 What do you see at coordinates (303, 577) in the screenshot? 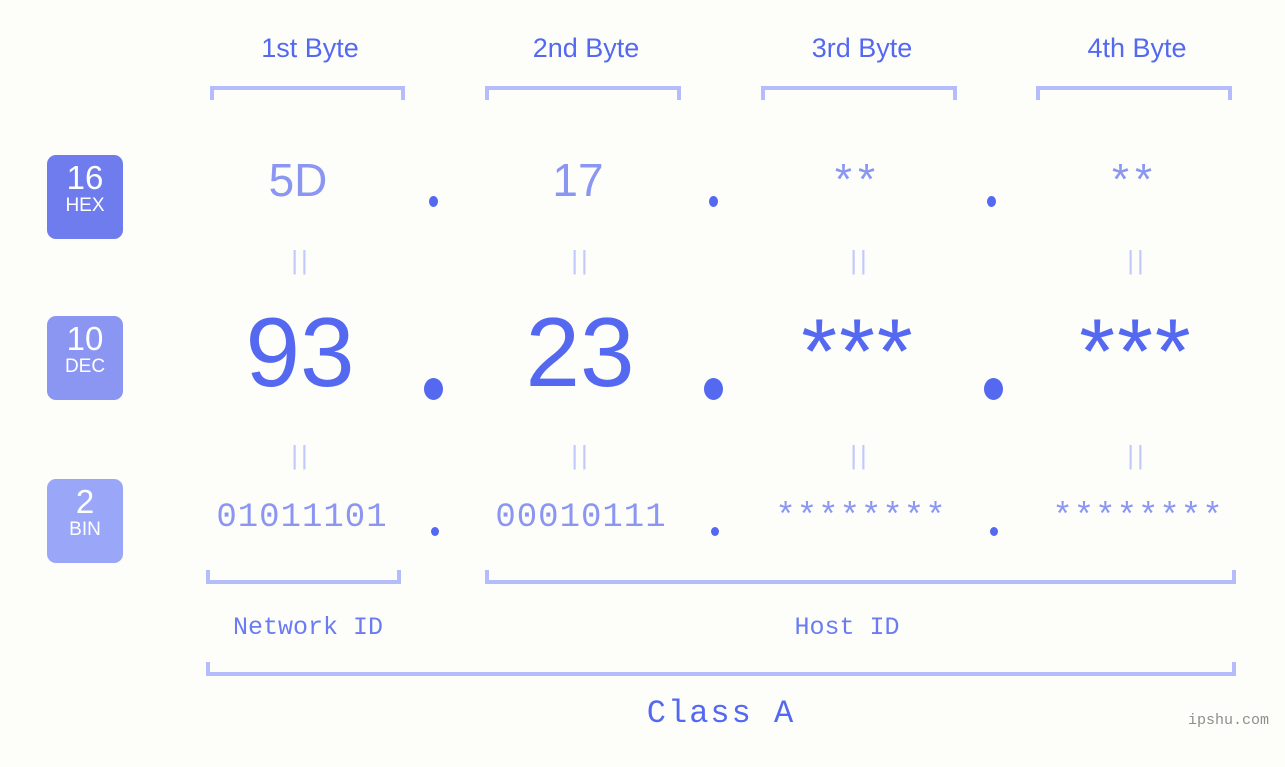
I see `network-id-bracket` at bounding box center [303, 577].